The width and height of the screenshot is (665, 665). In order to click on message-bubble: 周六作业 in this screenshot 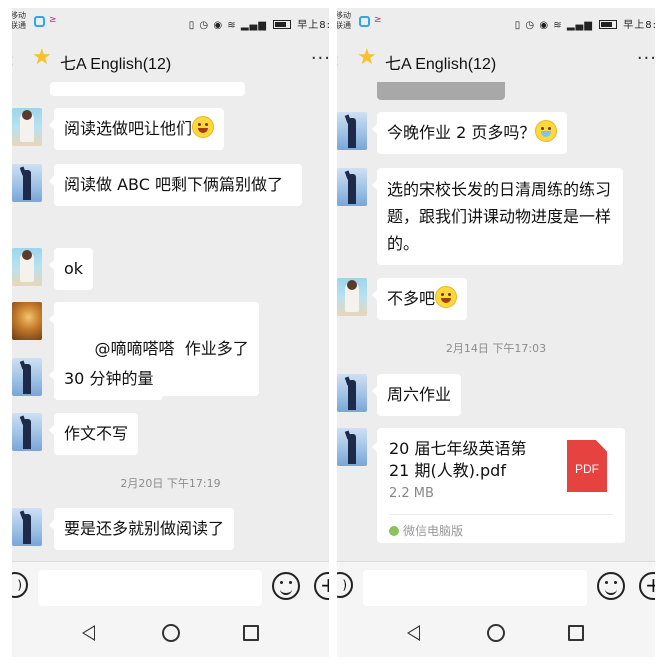, I will do `click(416, 395)`.